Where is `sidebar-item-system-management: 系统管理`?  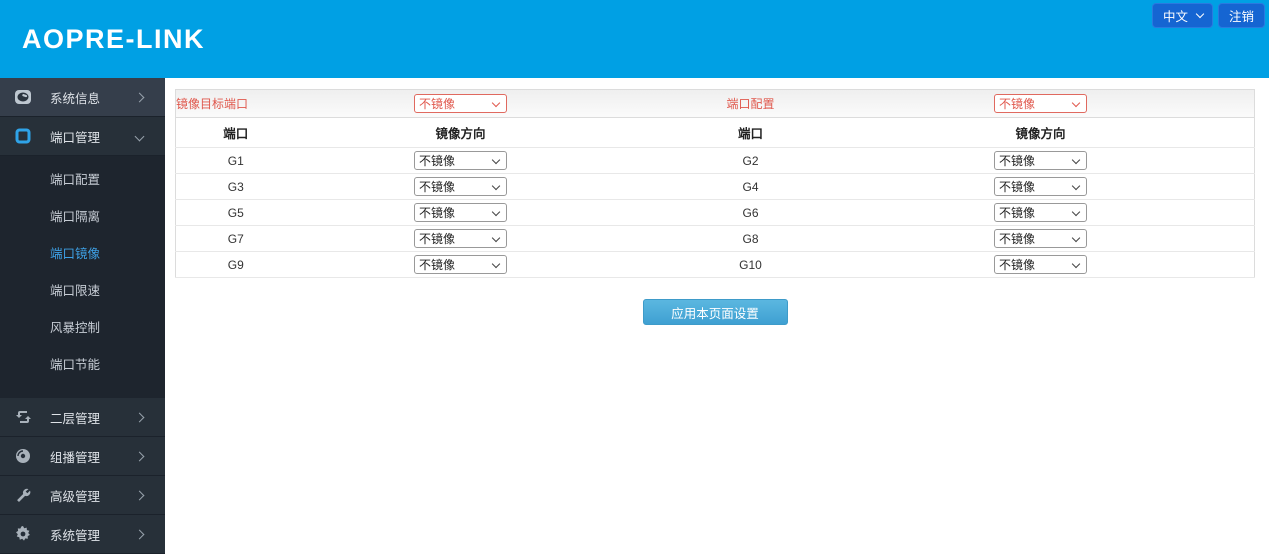
sidebar-item-system-management: 系统管理 is located at coordinates (82, 534).